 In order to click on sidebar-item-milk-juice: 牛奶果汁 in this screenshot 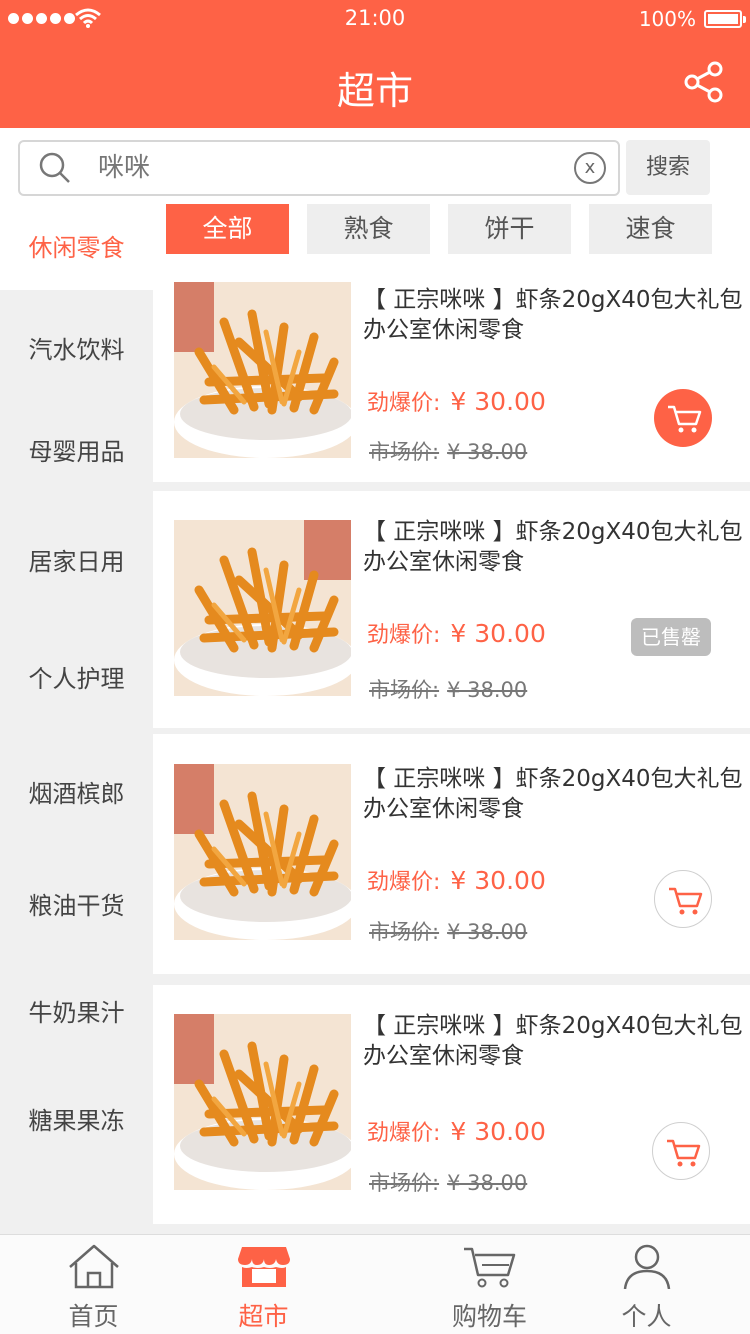, I will do `click(76, 1013)`.